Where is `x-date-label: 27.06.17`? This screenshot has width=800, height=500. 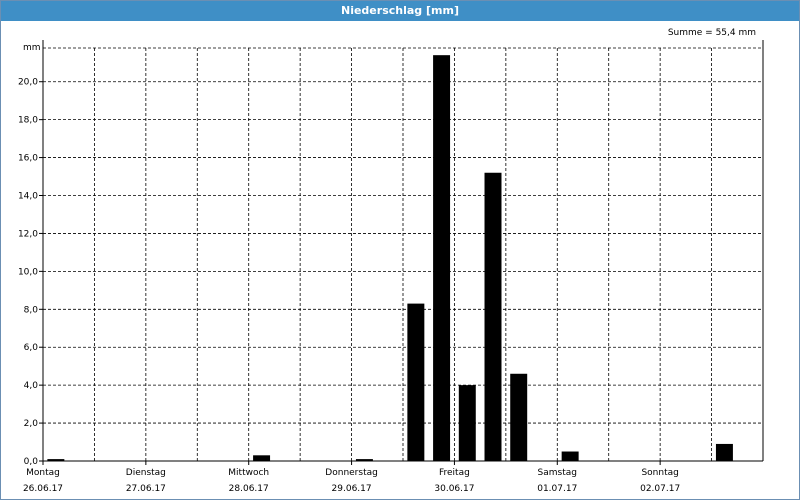 x-date-label: 27.06.17 is located at coordinates (146, 489).